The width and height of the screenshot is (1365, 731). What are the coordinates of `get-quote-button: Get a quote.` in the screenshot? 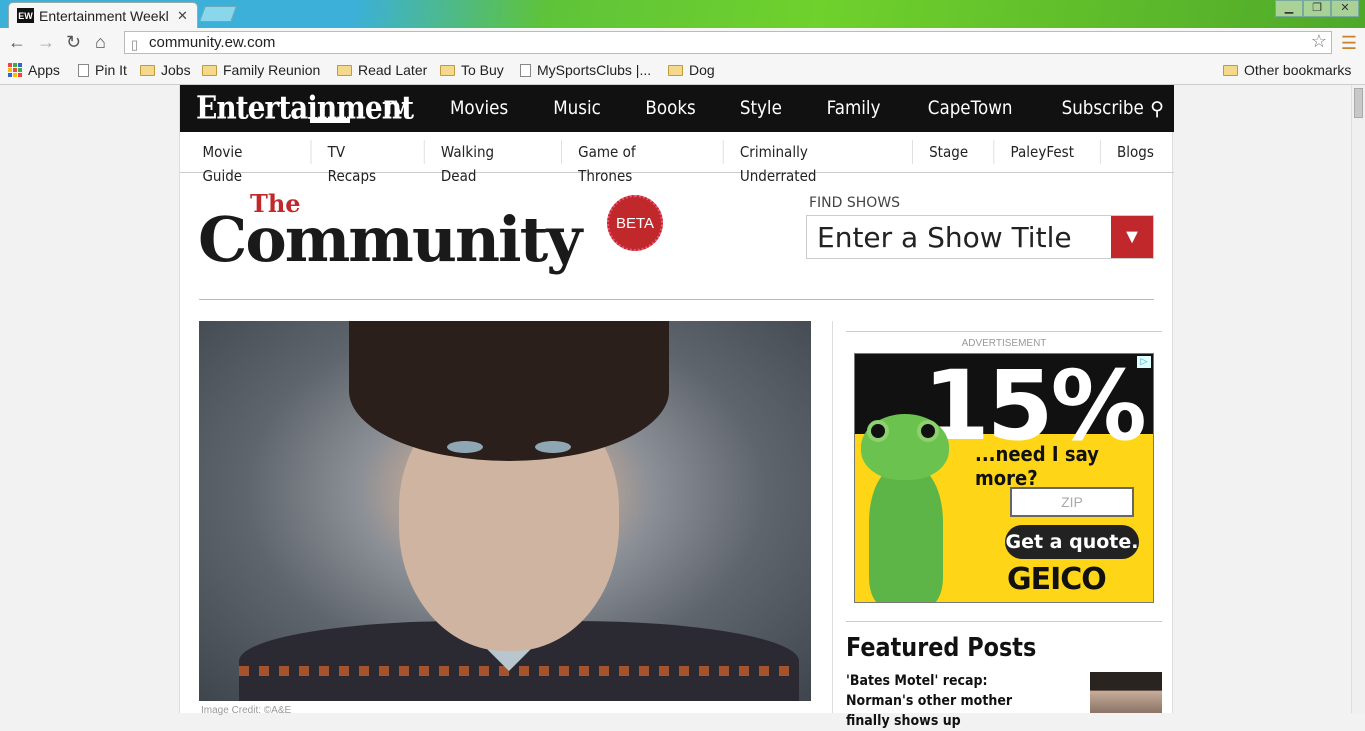 It's located at (1072, 542).